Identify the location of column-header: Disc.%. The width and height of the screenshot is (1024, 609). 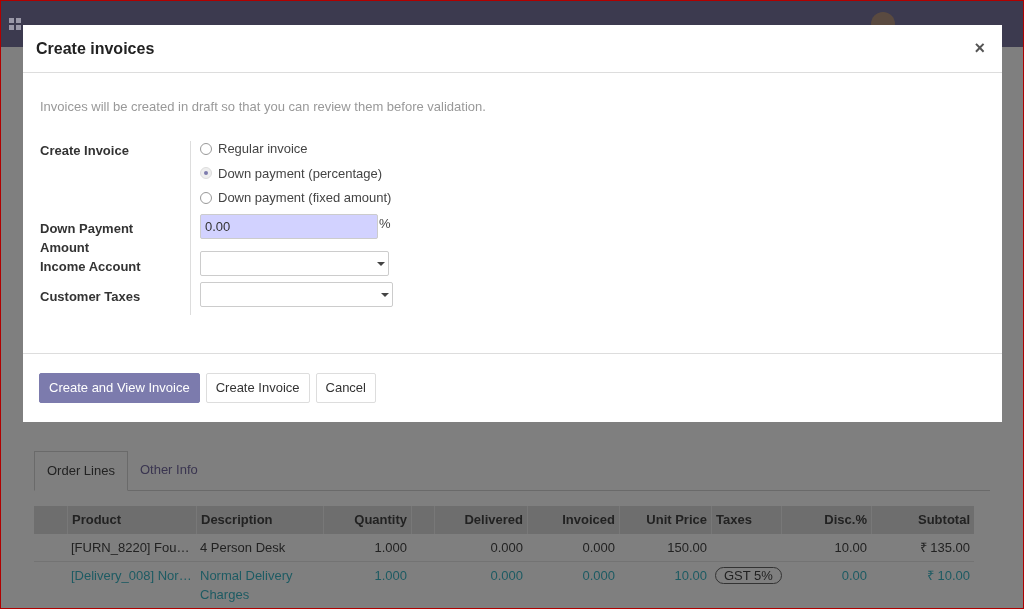
(845, 519).